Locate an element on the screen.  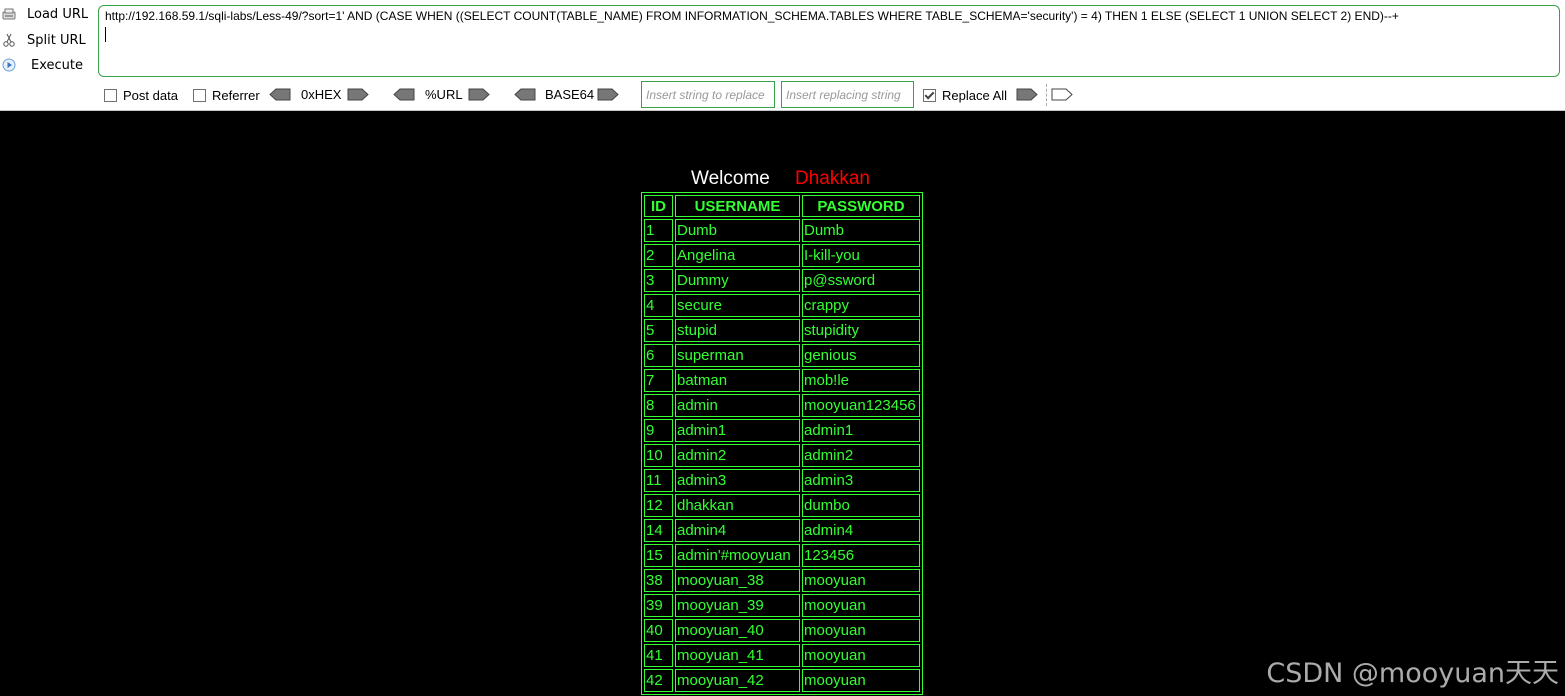
load-url-button: Load URL is located at coordinates (47, 15).